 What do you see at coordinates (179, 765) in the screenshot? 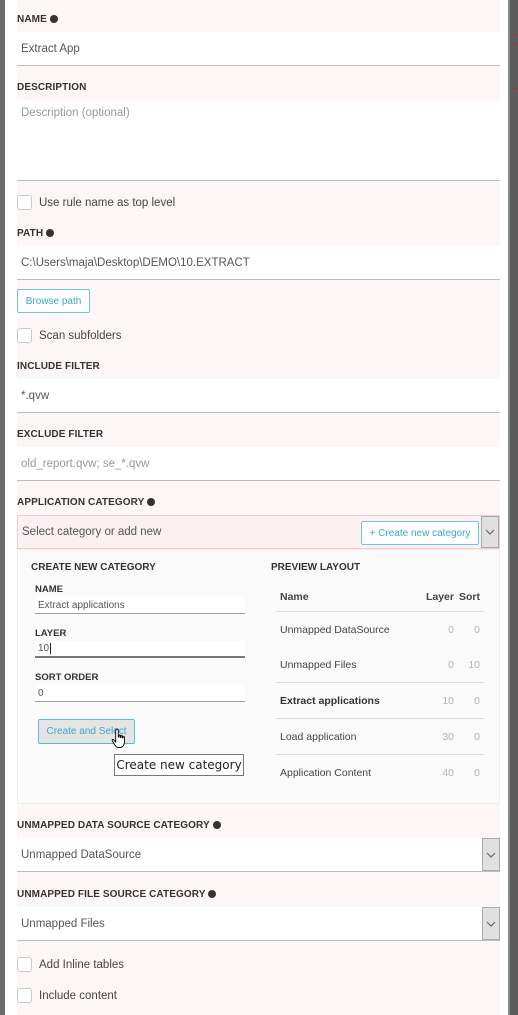
I see `tooltip: Create new category` at bounding box center [179, 765].